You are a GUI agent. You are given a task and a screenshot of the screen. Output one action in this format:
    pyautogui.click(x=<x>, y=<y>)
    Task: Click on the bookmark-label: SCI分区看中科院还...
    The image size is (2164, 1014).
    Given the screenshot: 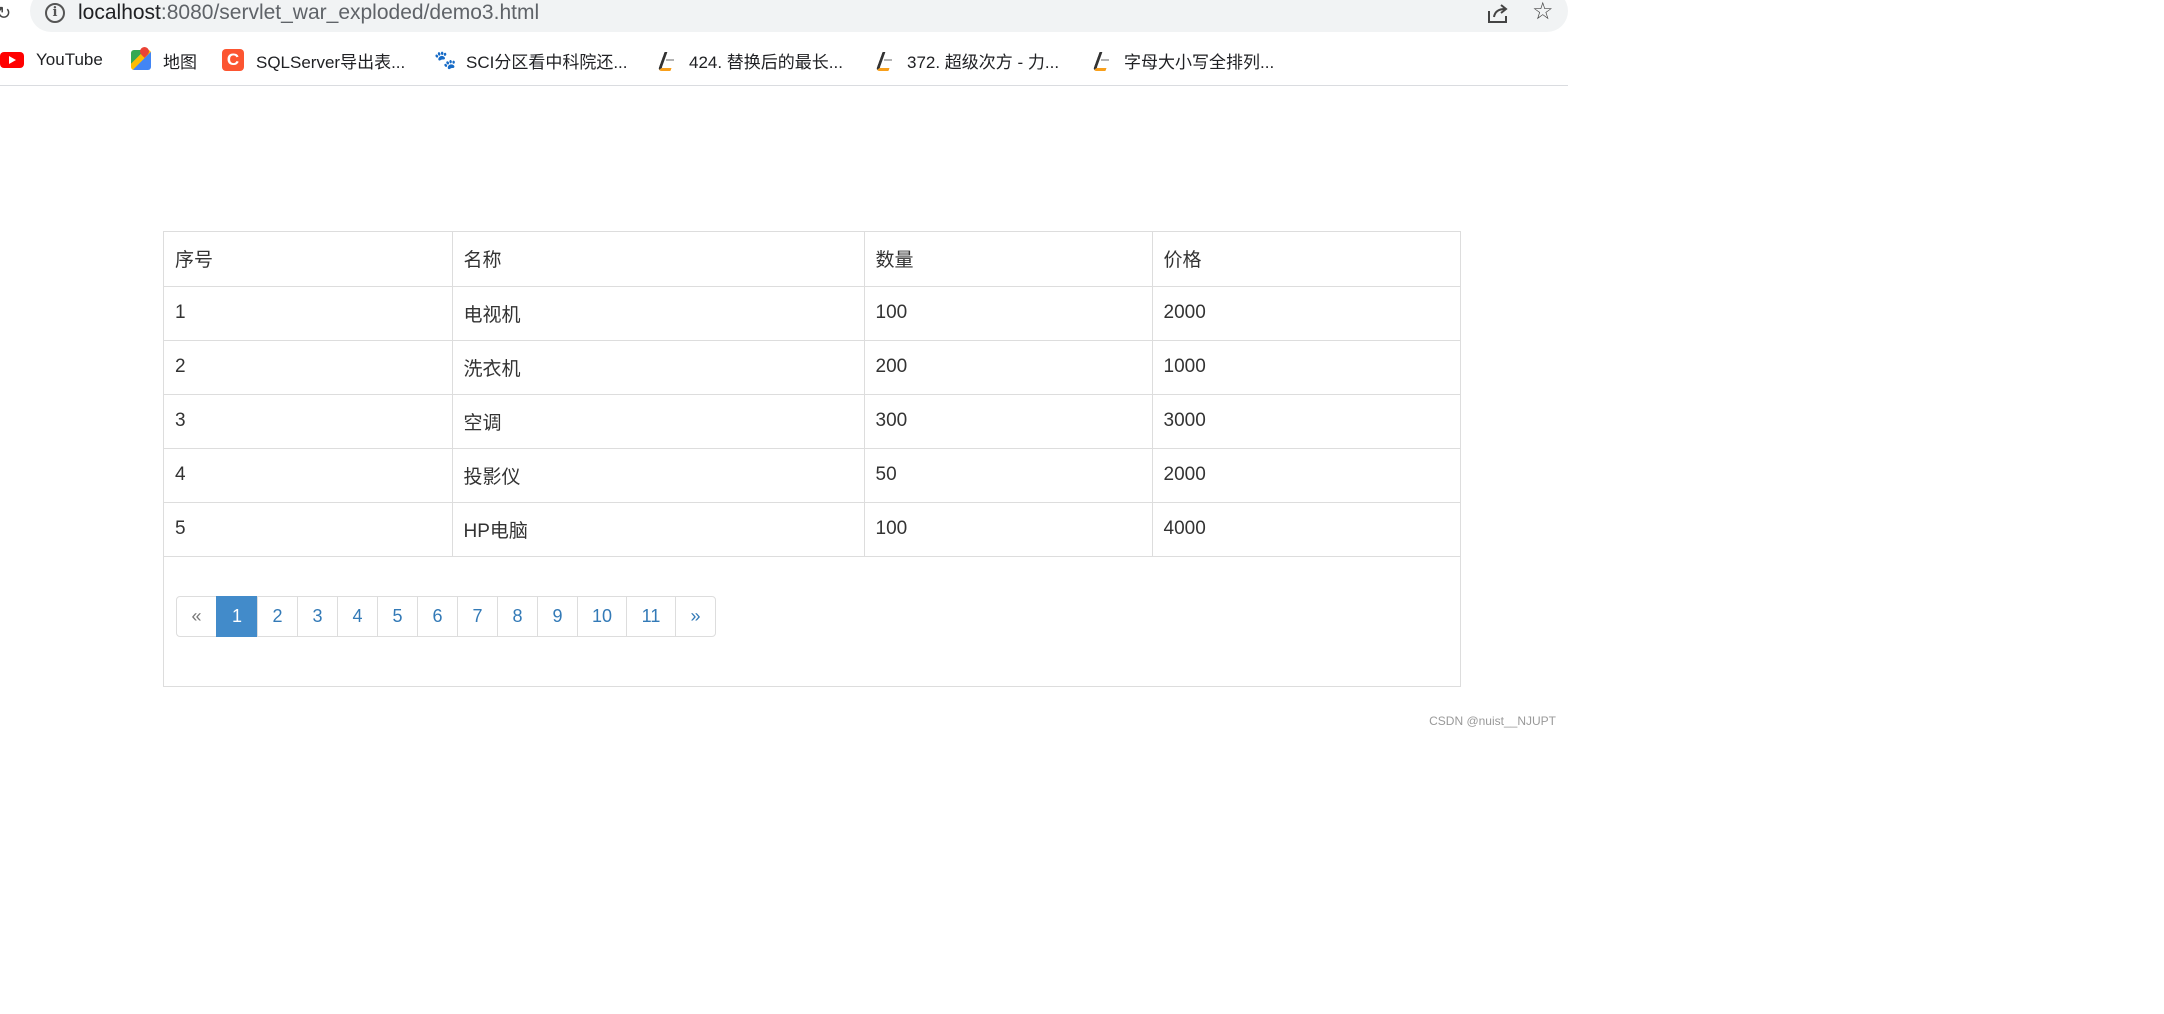 What is the action you would take?
    pyautogui.click(x=547, y=62)
    